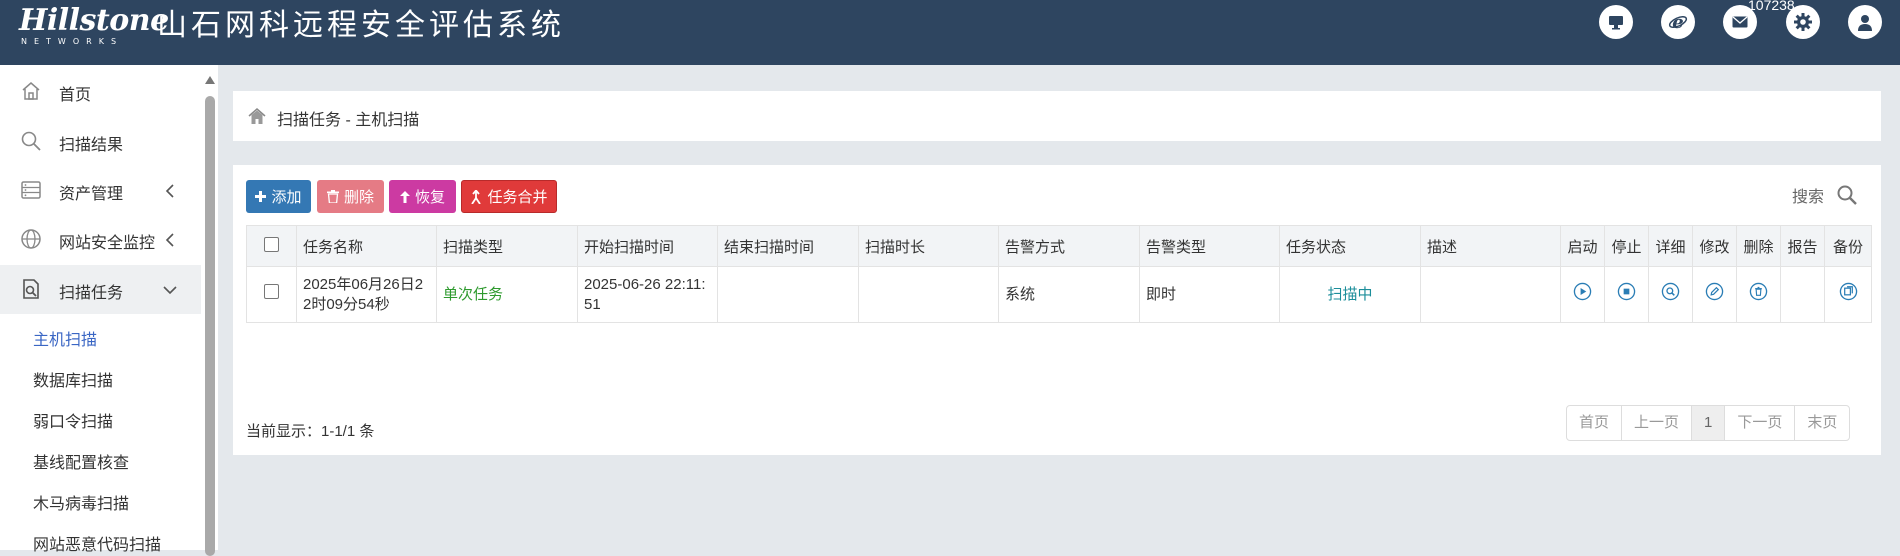 Image resolution: width=1900 pixels, height=556 pixels. What do you see at coordinates (72, 41) in the screenshot?
I see `logo-subtext: NETWORKS` at bounding box center [72, 41].